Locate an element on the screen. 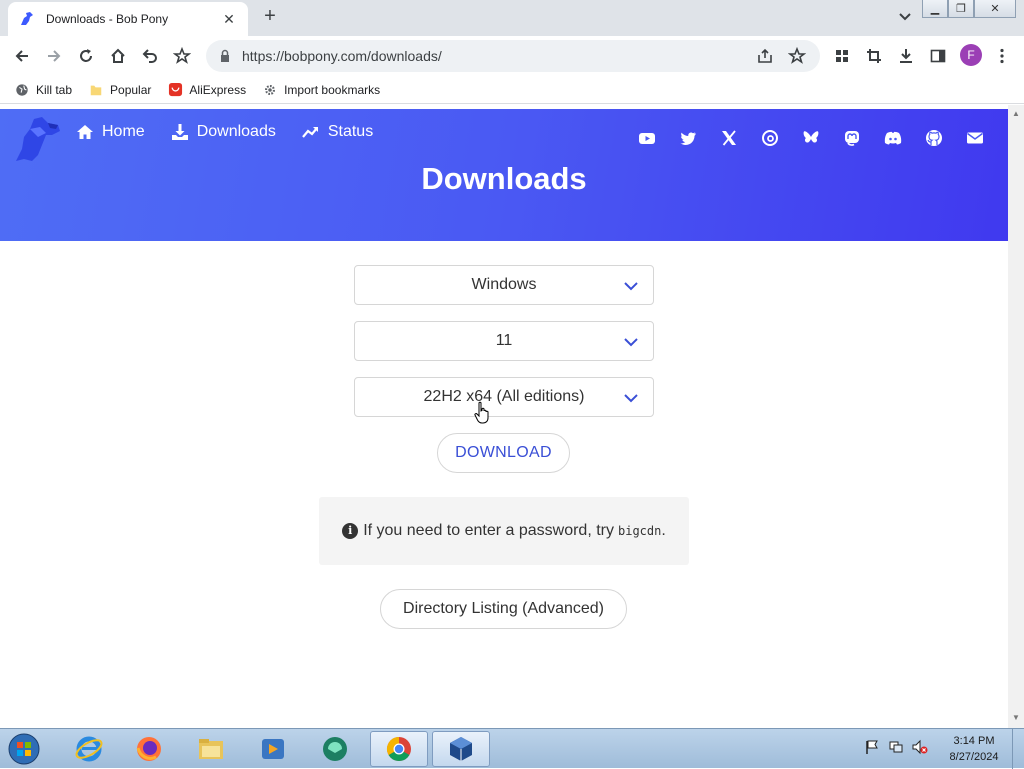  network-icon is located at coordinates (896, 747).